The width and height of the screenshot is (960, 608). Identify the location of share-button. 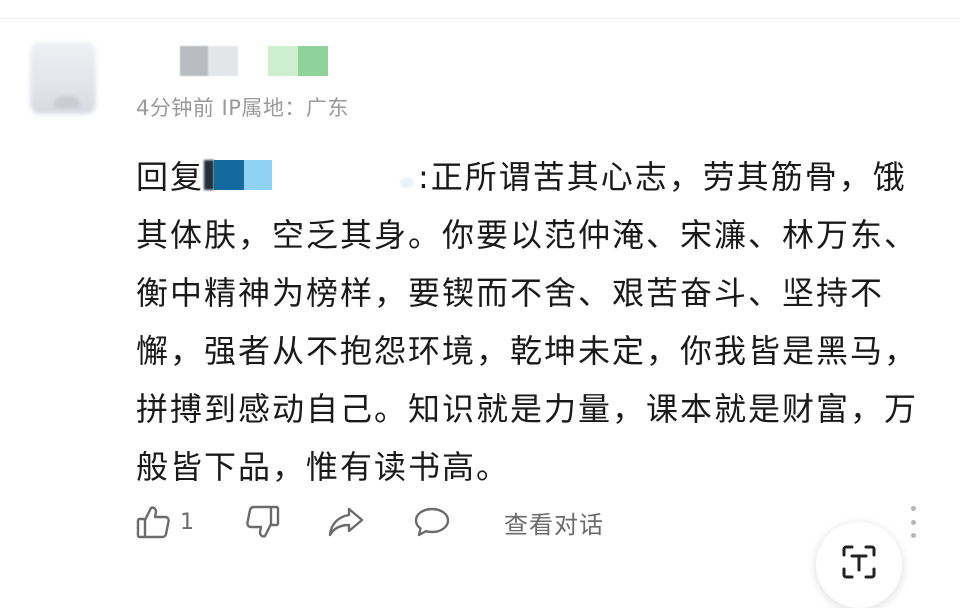
(346, 522).